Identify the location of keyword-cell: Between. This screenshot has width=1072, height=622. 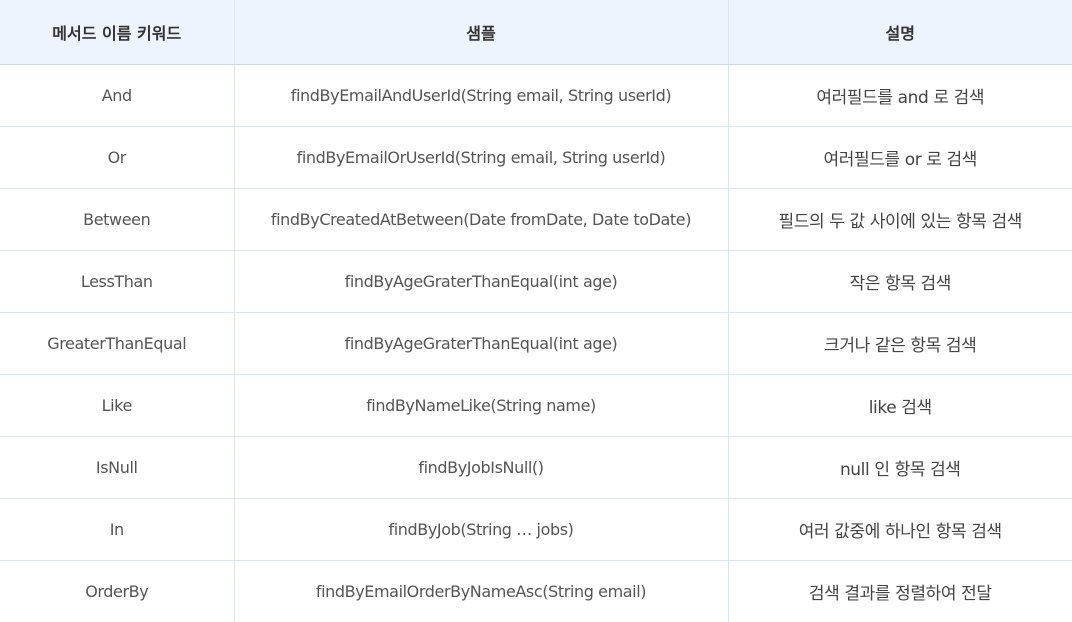
(117, 220).